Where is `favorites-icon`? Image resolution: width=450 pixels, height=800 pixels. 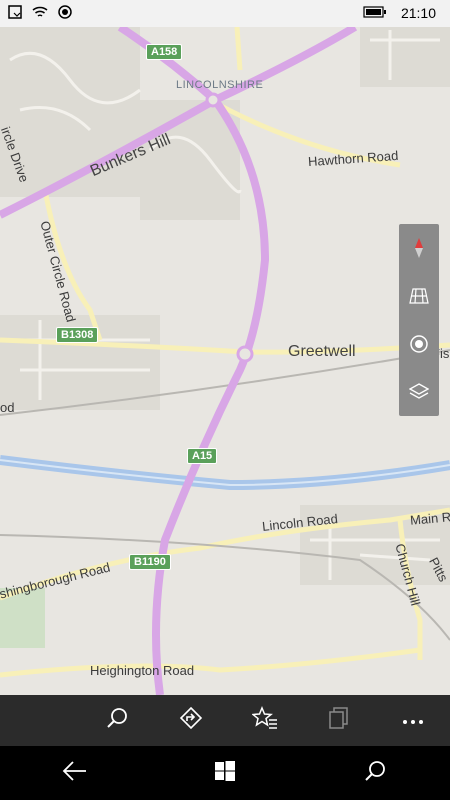
favorites-icon is located at coordinates (264, 720).